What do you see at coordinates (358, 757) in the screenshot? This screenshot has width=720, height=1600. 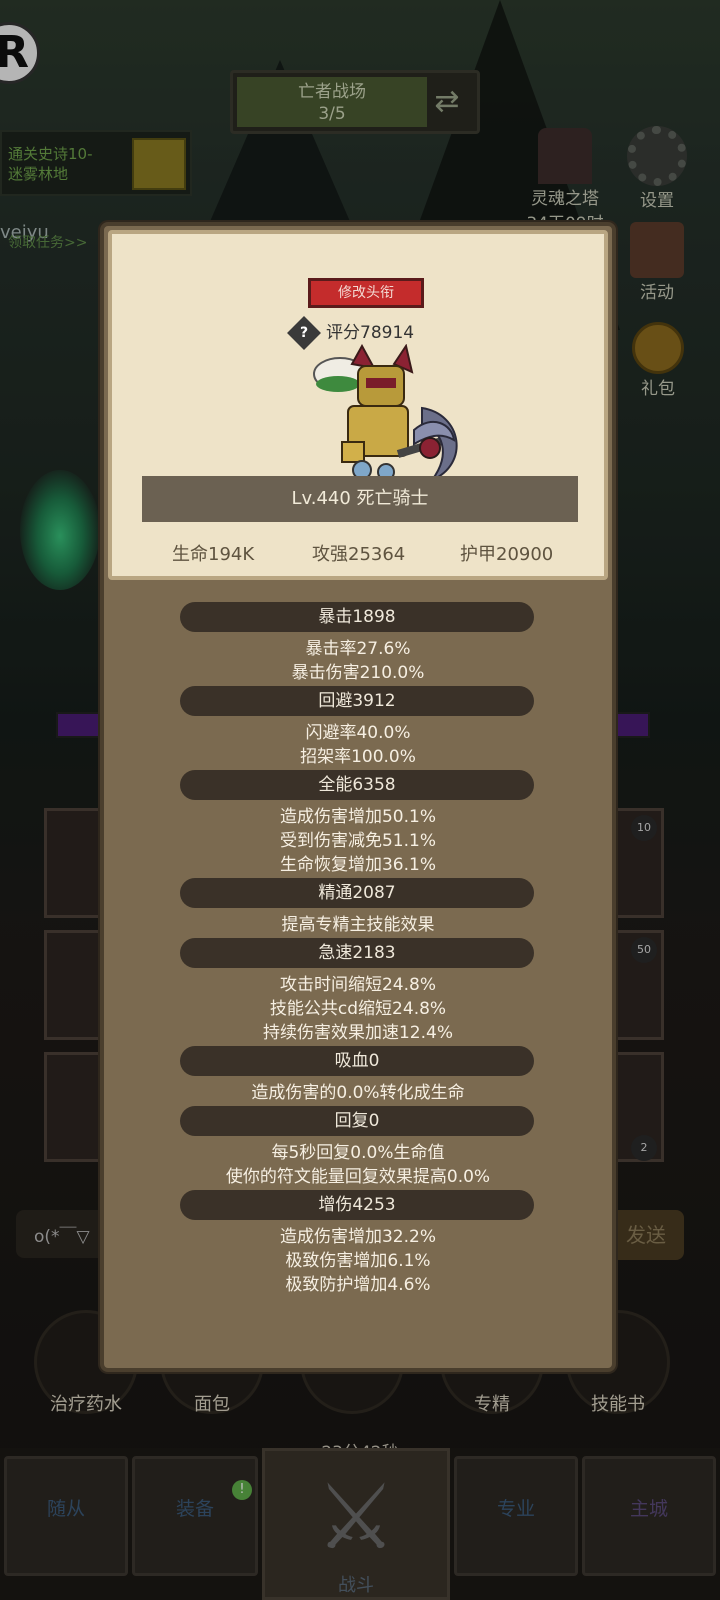 I see `stat-line: 招架率100.0%` at bounding box center [358, 757].